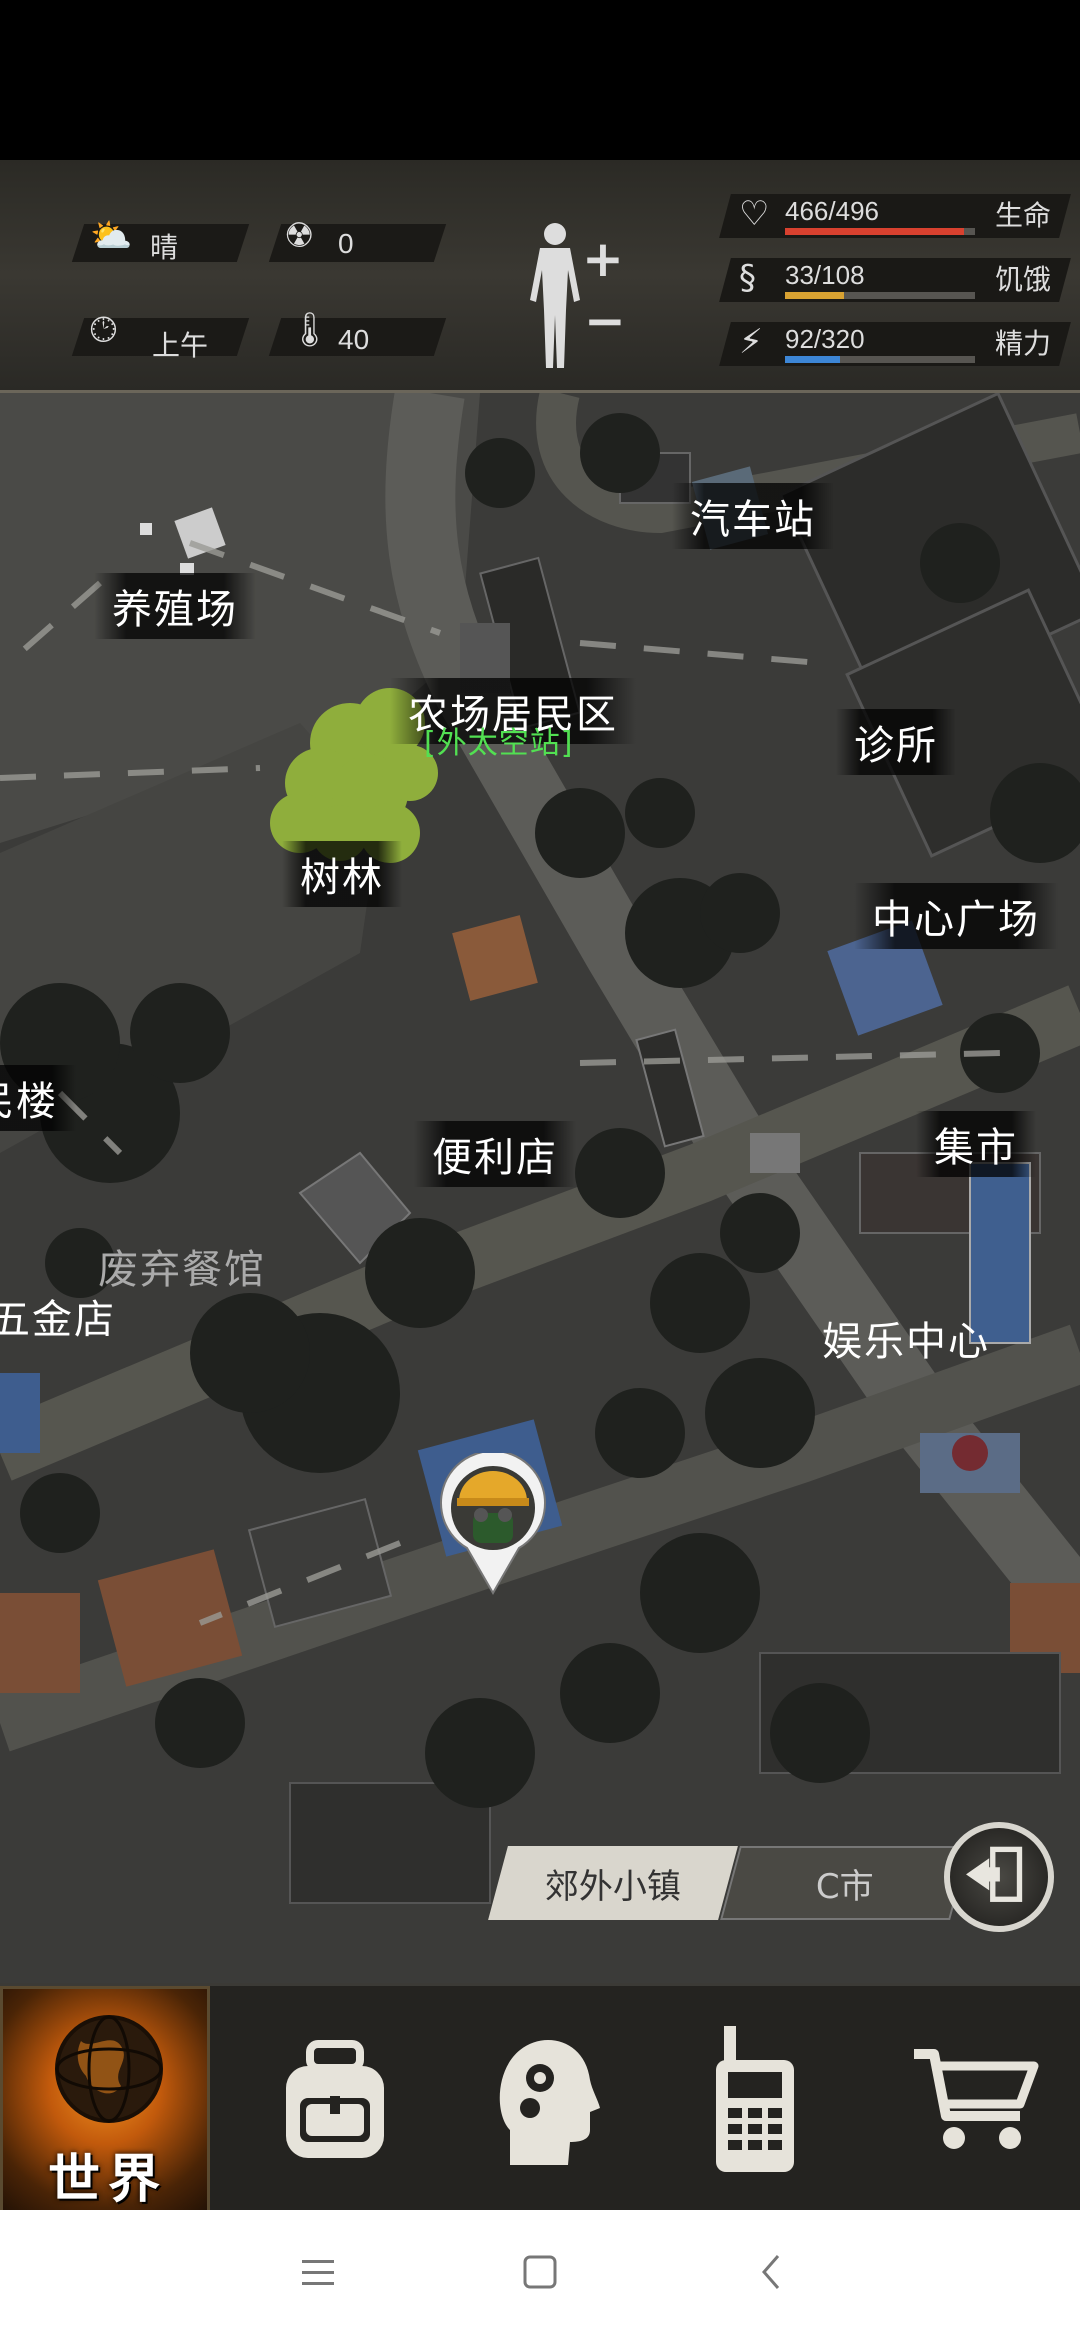 This screenshot has height=2340, width=1080. I want to click on region-tab-city: C市, so click(845, 1883).